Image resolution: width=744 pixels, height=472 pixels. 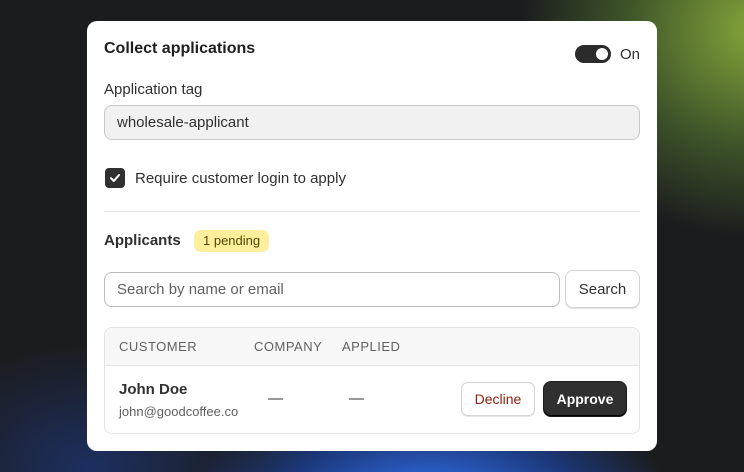 I want to click on application-tag-label: Application tag, so click(x=153, y=89).